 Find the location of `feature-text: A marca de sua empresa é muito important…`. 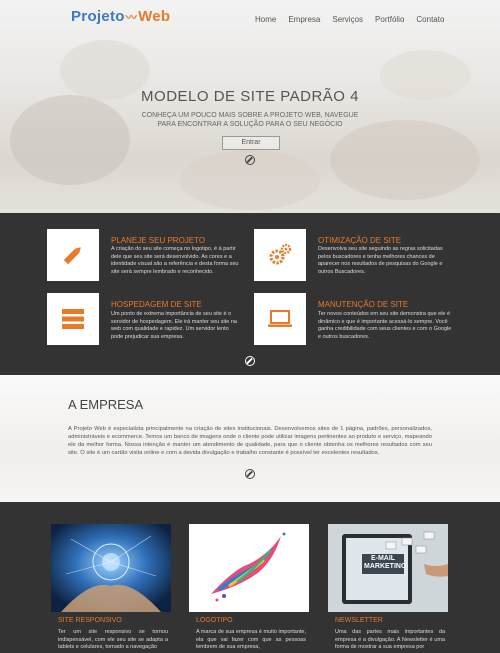

feature-text: A marca de sua empresa é muito important… is located at coordinates (251, 639).